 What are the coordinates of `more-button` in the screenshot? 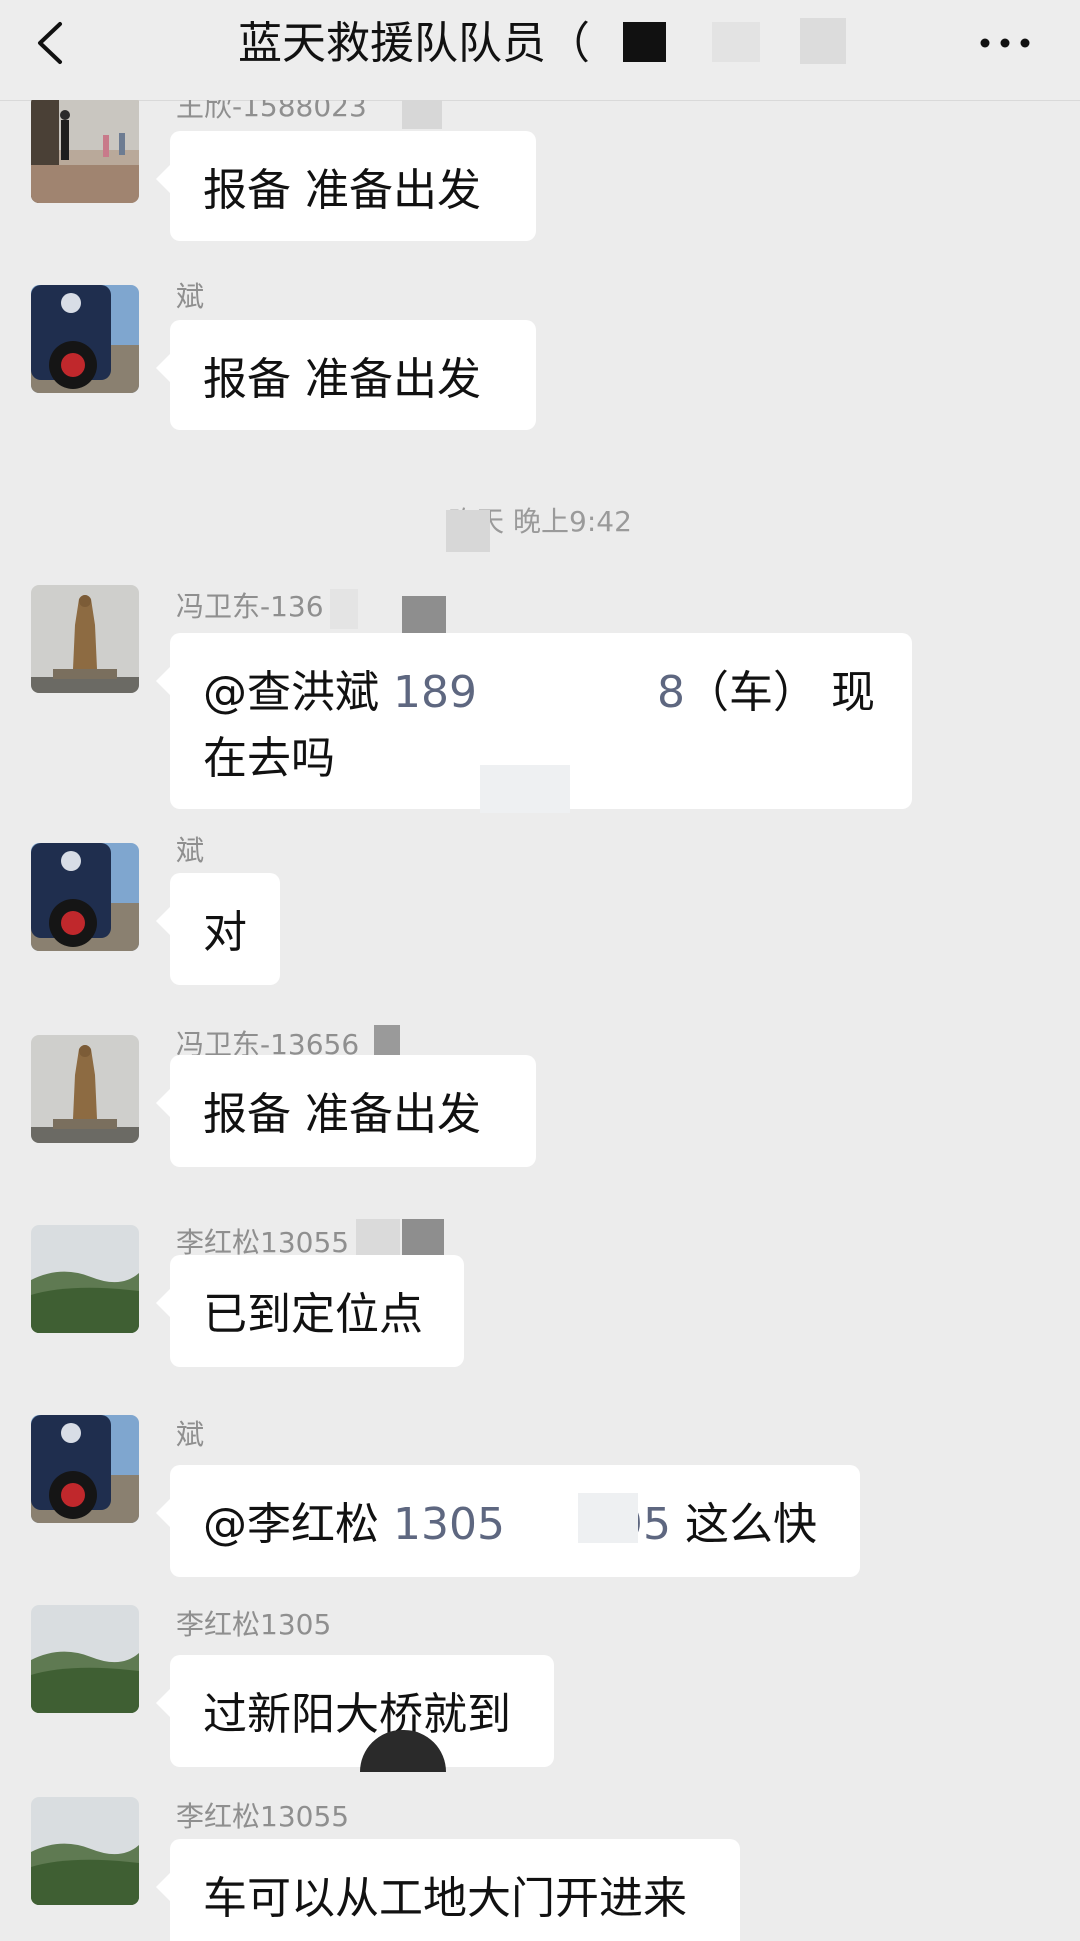 It's located at (1005, 43).